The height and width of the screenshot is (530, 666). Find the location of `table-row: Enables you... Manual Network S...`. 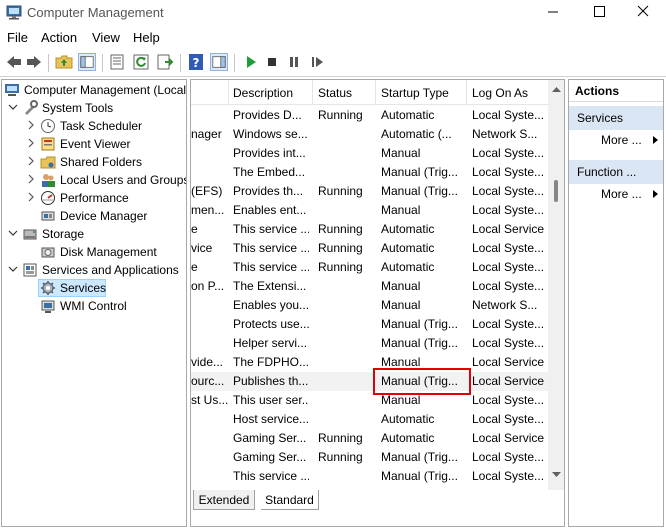

table-row: Enables you... Manual Network S... is located at coordinates (369, 305).